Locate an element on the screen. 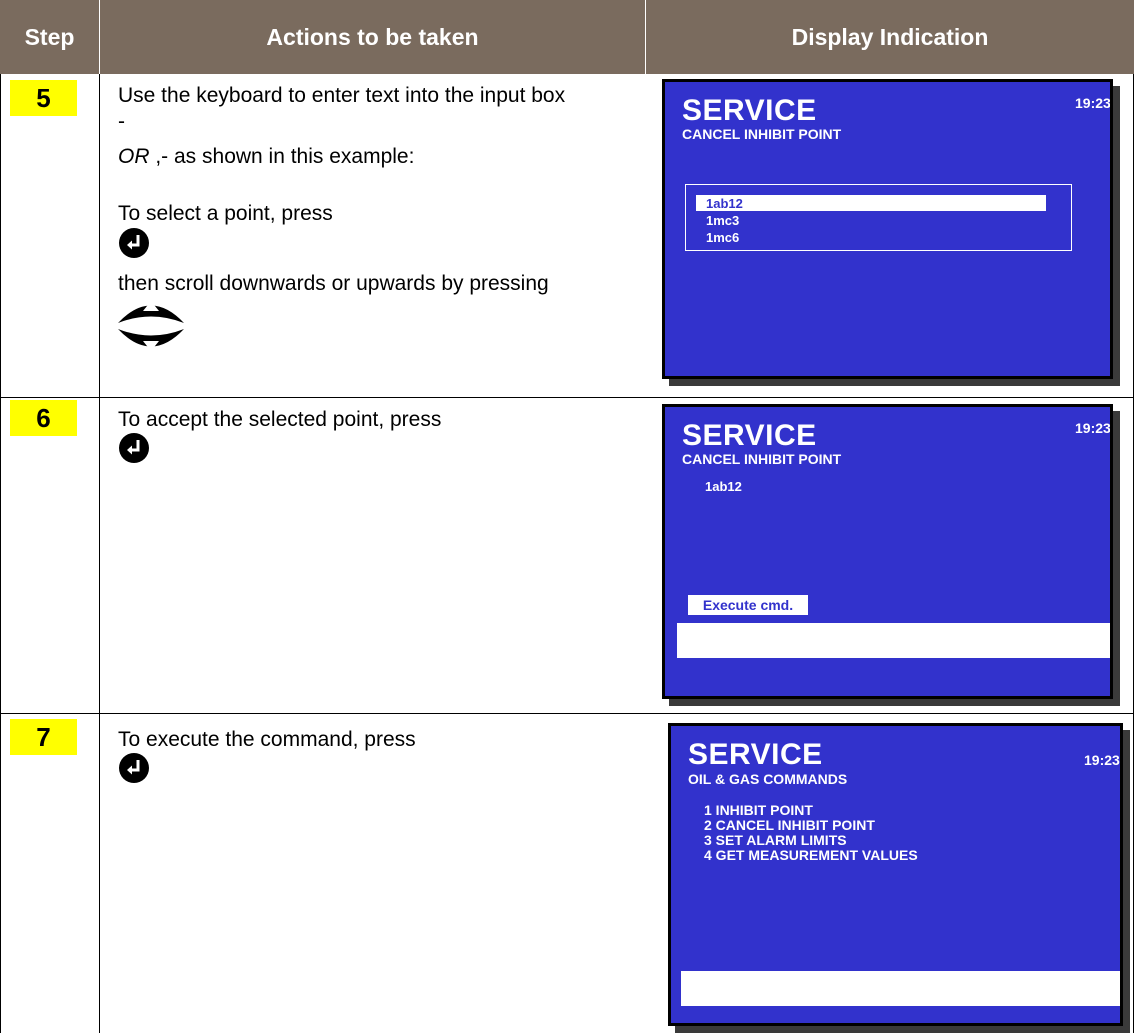  selected-row-highlight is located at coordinates (871, 203).